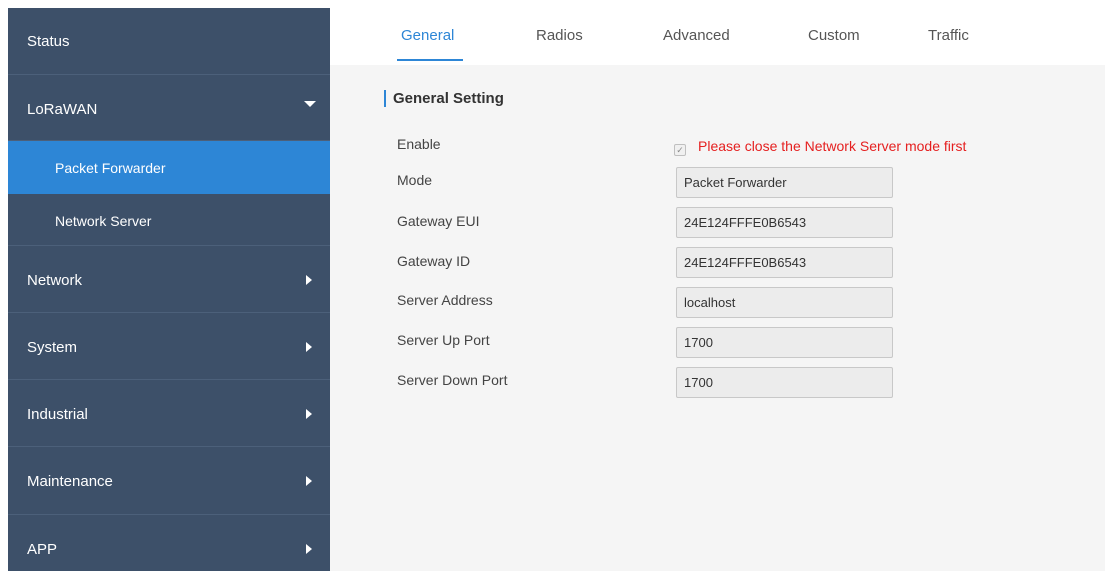  What do you see at coordinates (696, 35) in the screenshot?
I see `tab-advanced: Advanced` at bounding box center [696, 35].